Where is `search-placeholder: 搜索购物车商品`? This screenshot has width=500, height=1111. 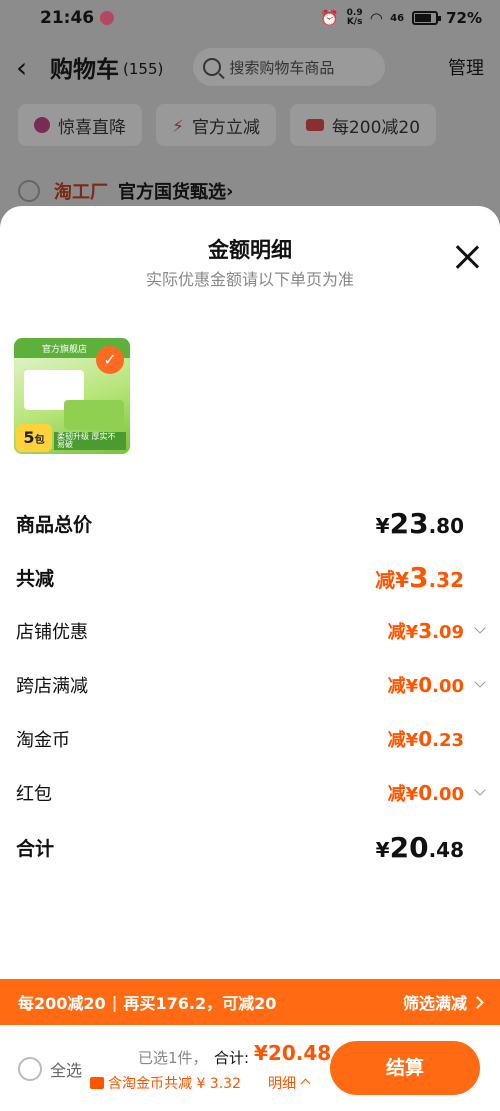 search-placeholder: 搜索购物车商品 is located at coordinates (282, 67).